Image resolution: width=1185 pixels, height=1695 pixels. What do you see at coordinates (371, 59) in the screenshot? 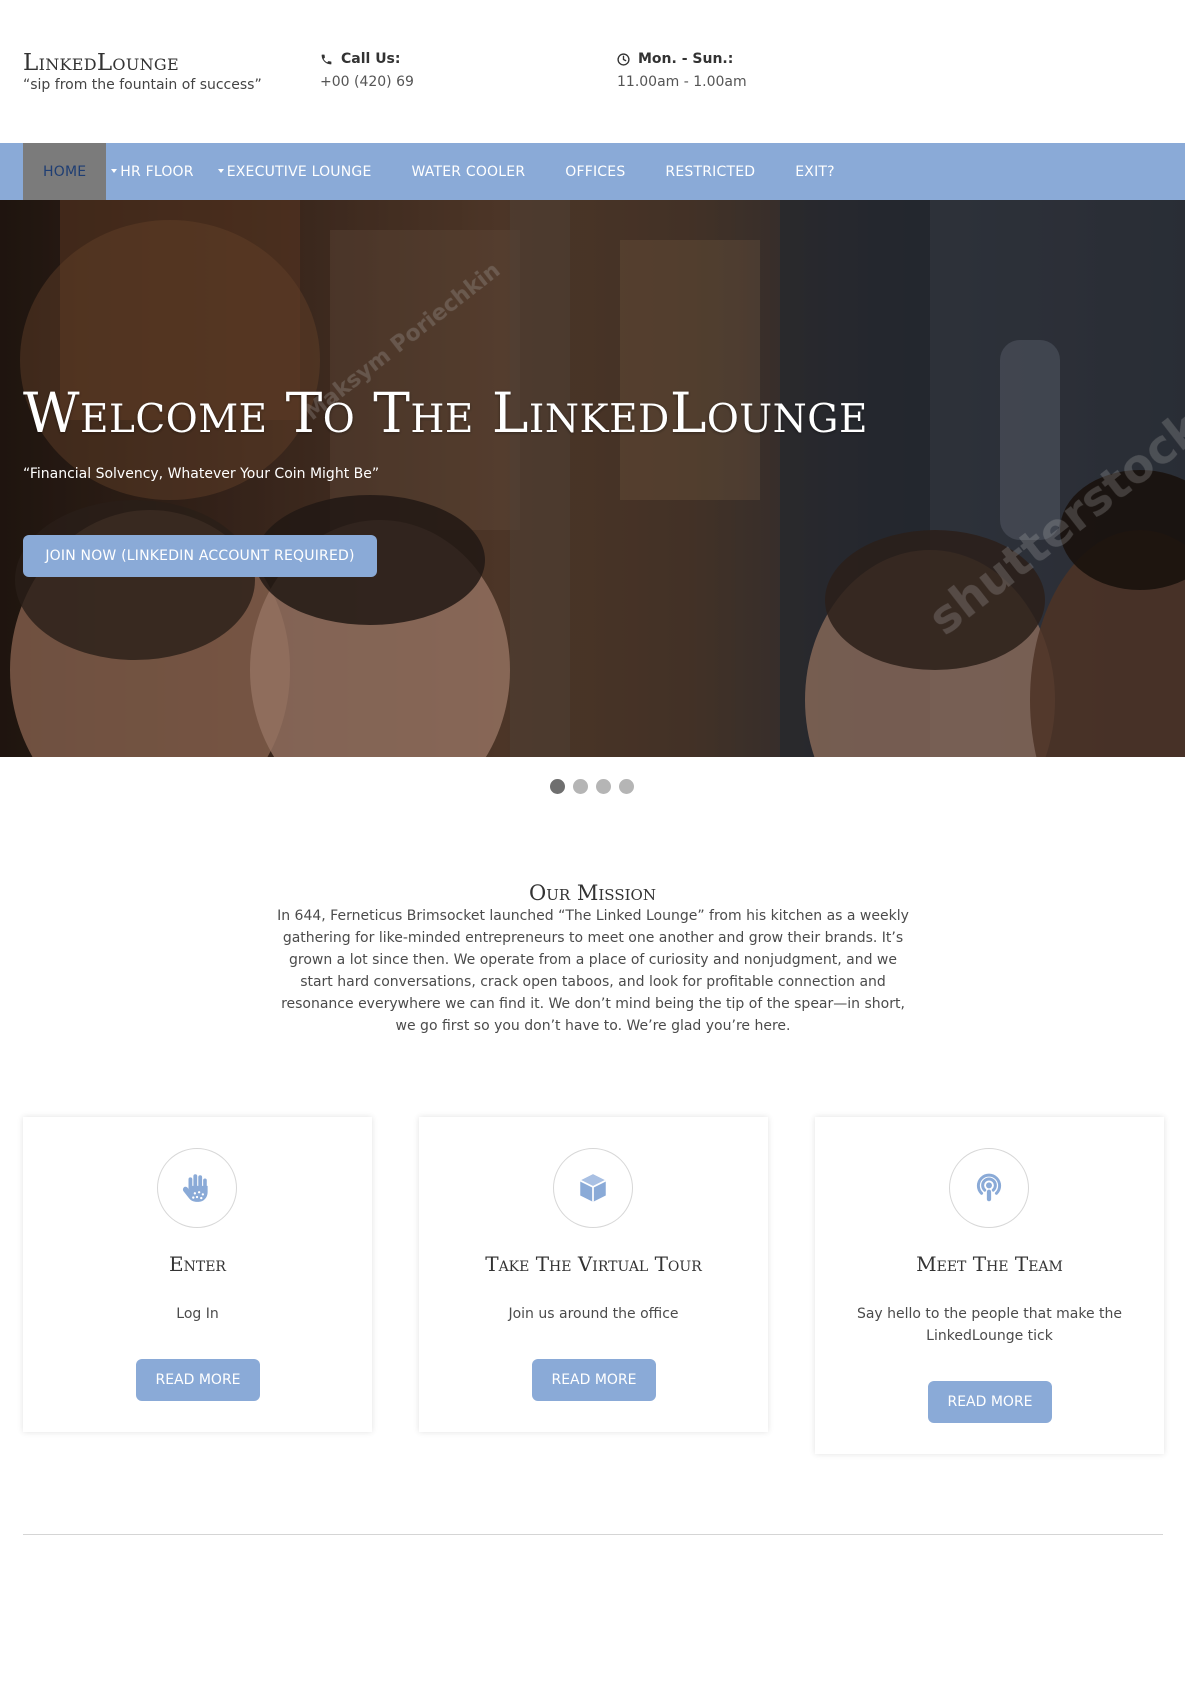
I see `phone-label: Call Us:` at bounding box center [371, 59].